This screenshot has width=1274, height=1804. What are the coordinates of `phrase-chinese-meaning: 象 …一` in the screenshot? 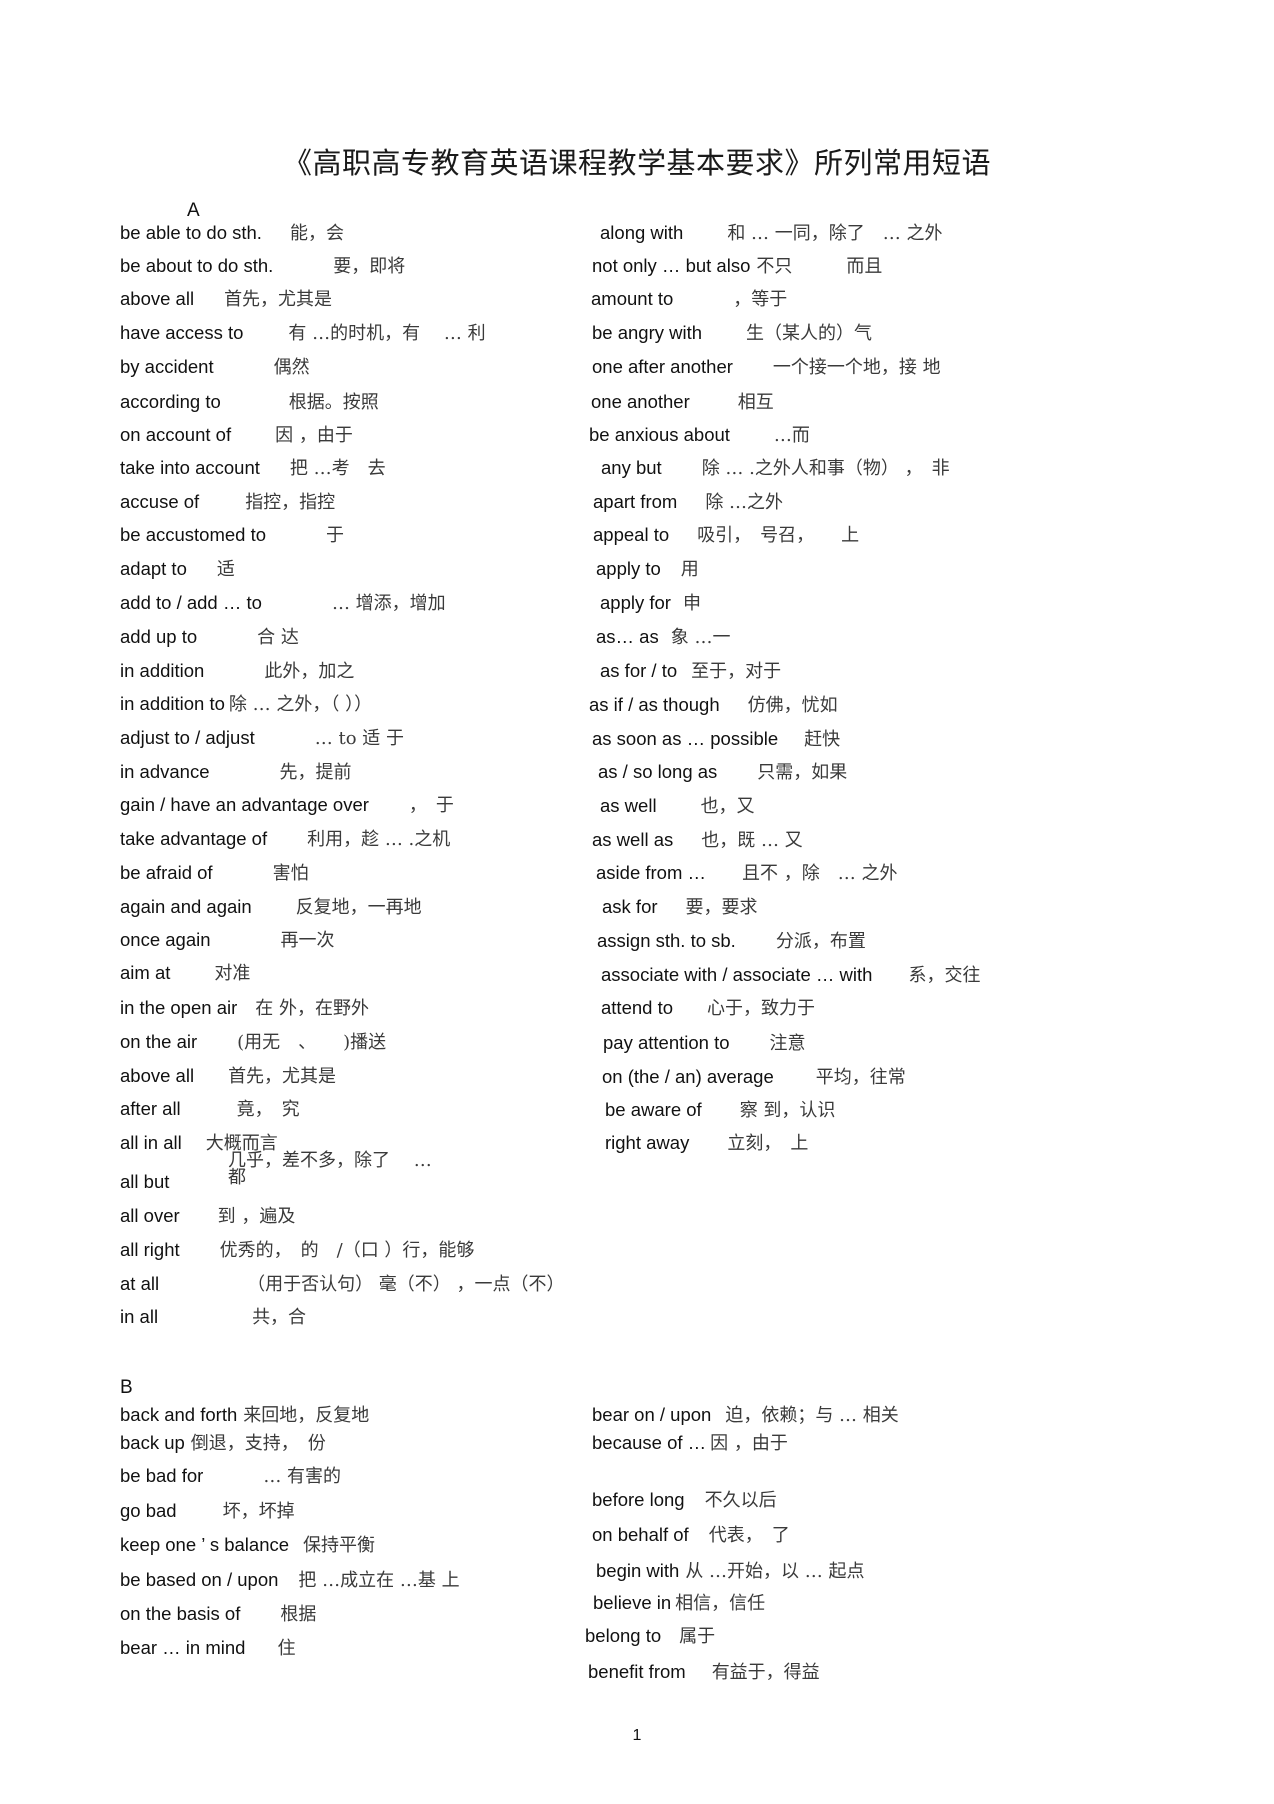 It's located at (700, 637).